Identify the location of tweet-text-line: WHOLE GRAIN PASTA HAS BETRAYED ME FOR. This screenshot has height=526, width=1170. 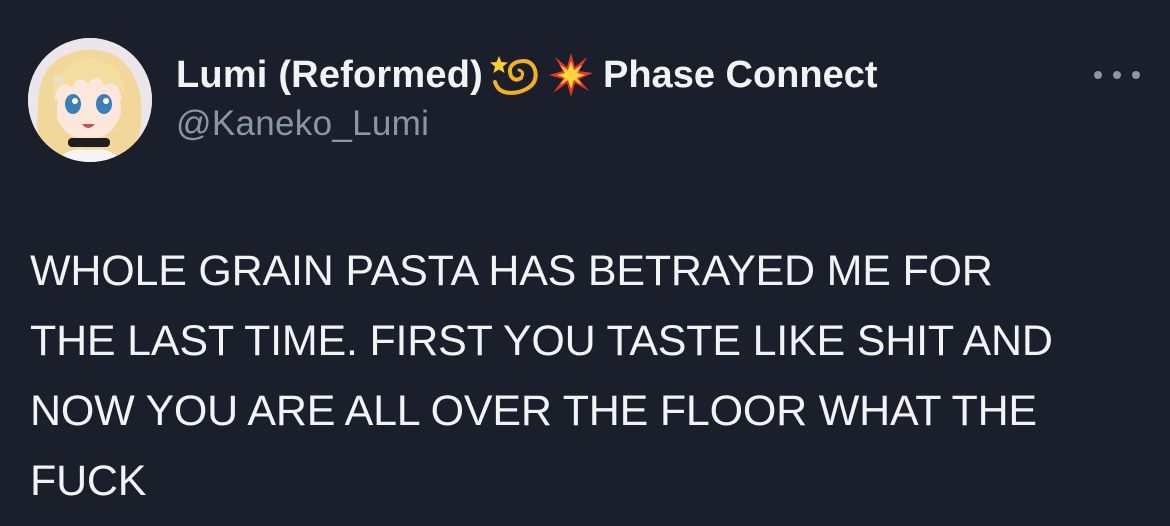
(511, 271).